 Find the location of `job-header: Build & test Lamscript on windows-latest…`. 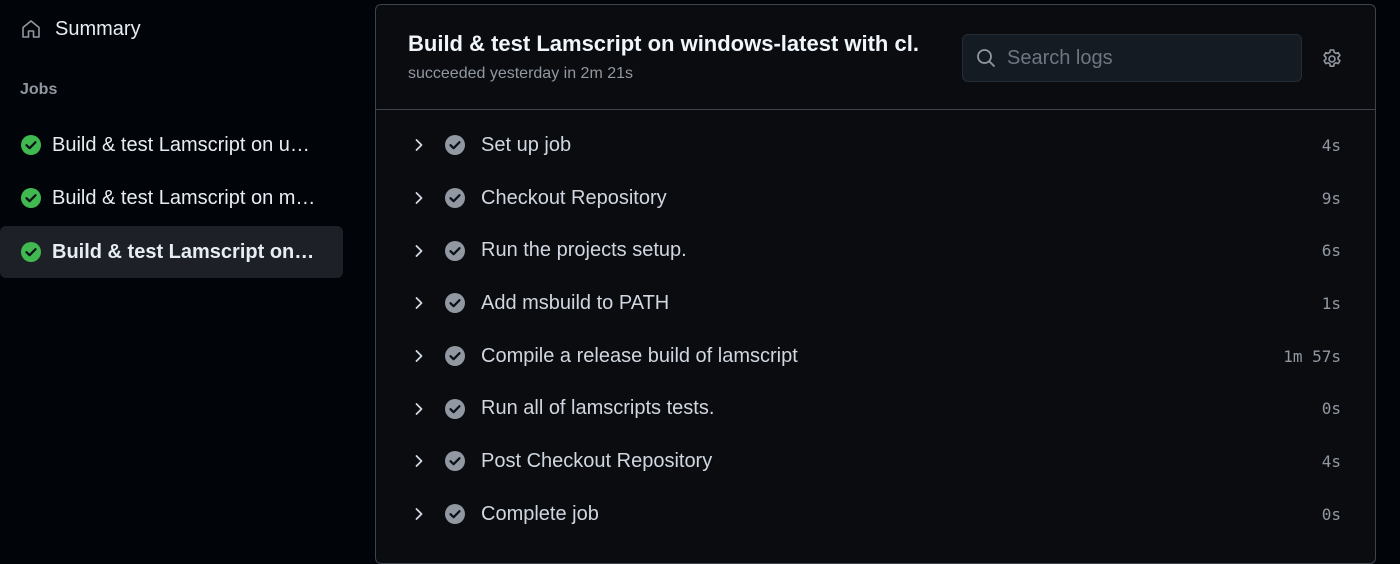

job-header: Build & test Lamscript on windows-latest… is located at coordinates (875, 57).